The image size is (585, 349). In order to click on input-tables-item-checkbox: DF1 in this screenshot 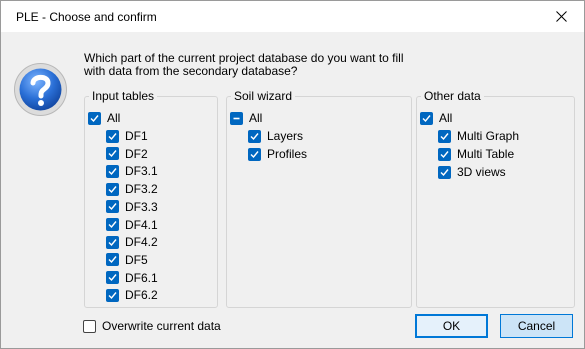, I will do `click(127, 136)`.